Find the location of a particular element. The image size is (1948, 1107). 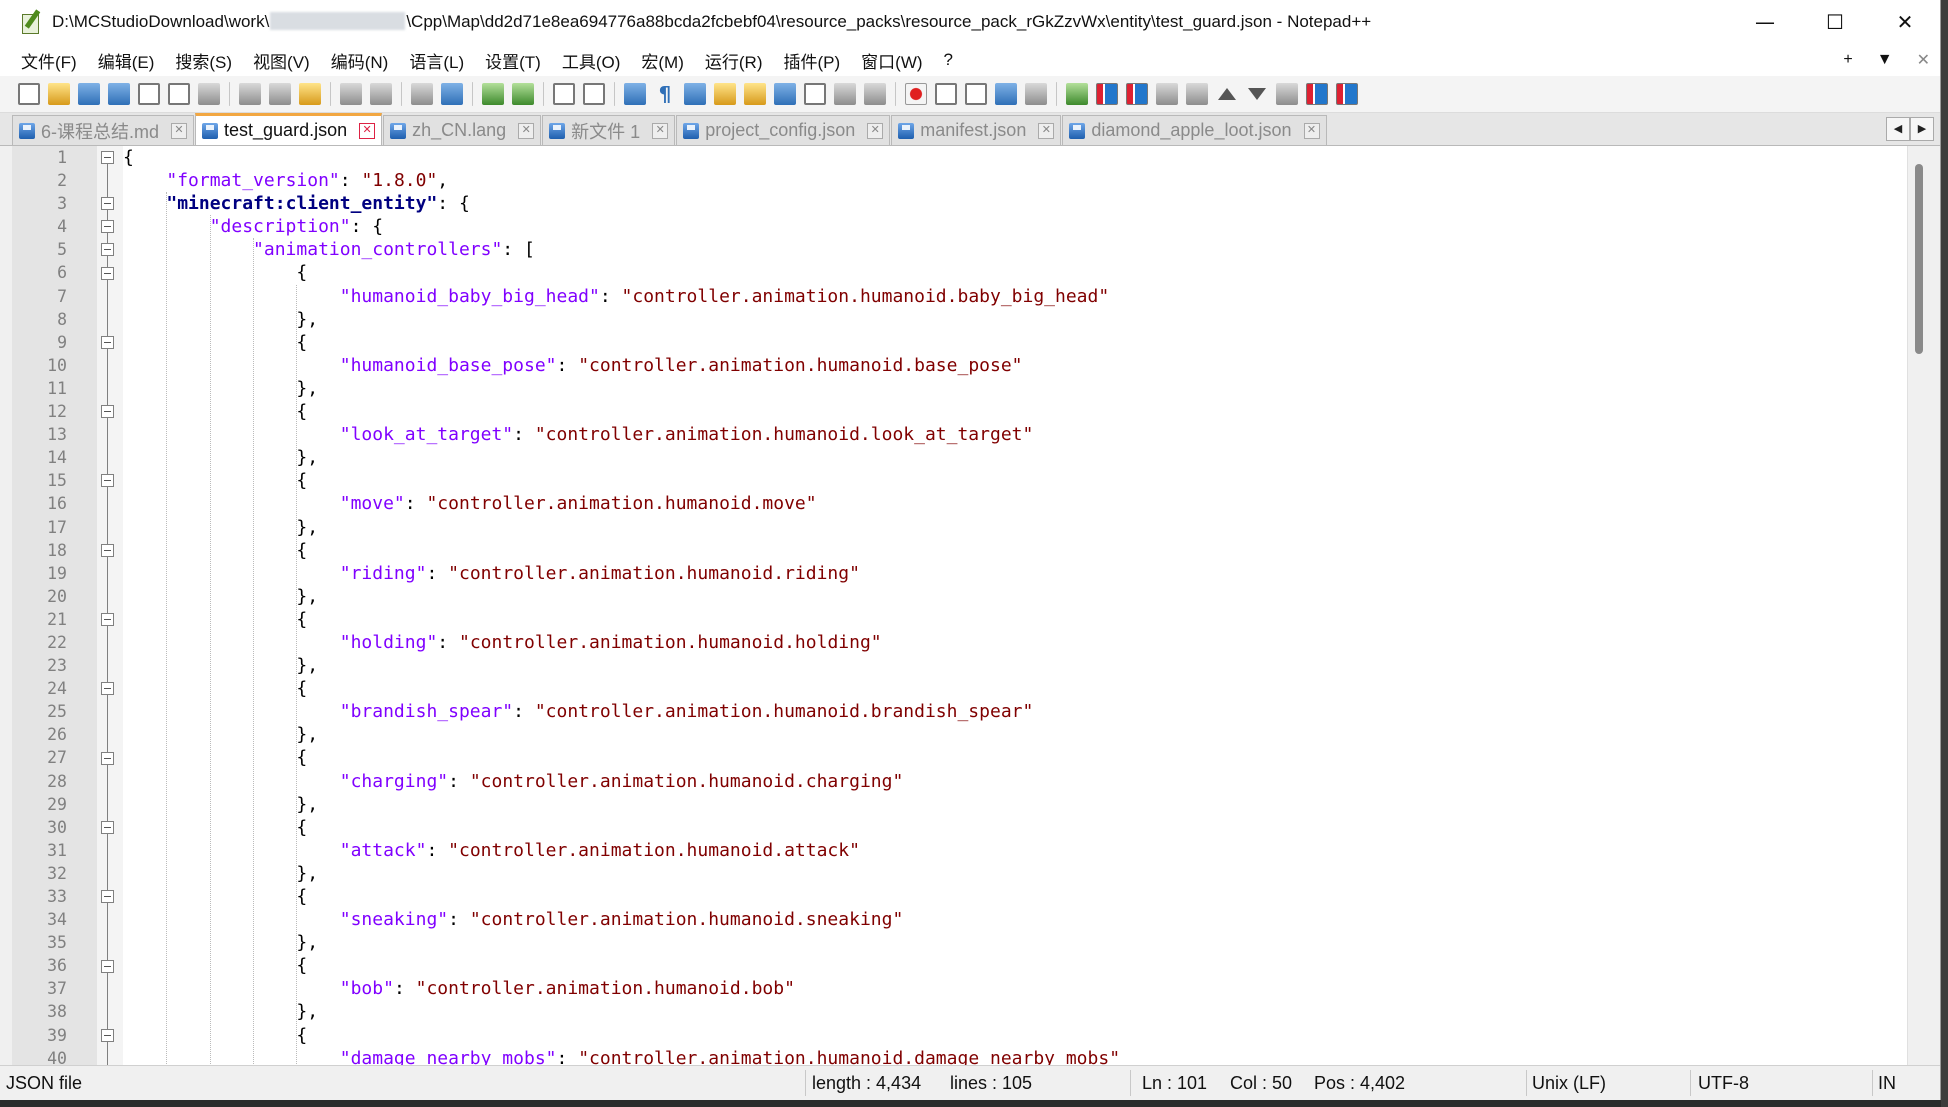

tab-list-dropdown-button: ▼ is located at coordinates (1885, 60).